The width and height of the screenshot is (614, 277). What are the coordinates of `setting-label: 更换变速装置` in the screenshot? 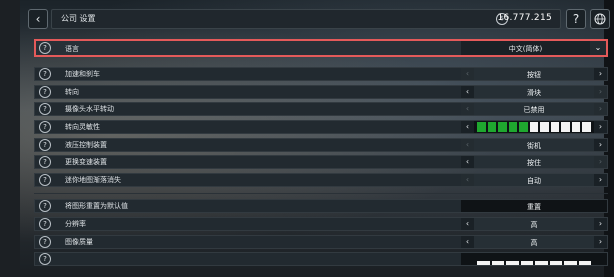 It's located at (86, 162).